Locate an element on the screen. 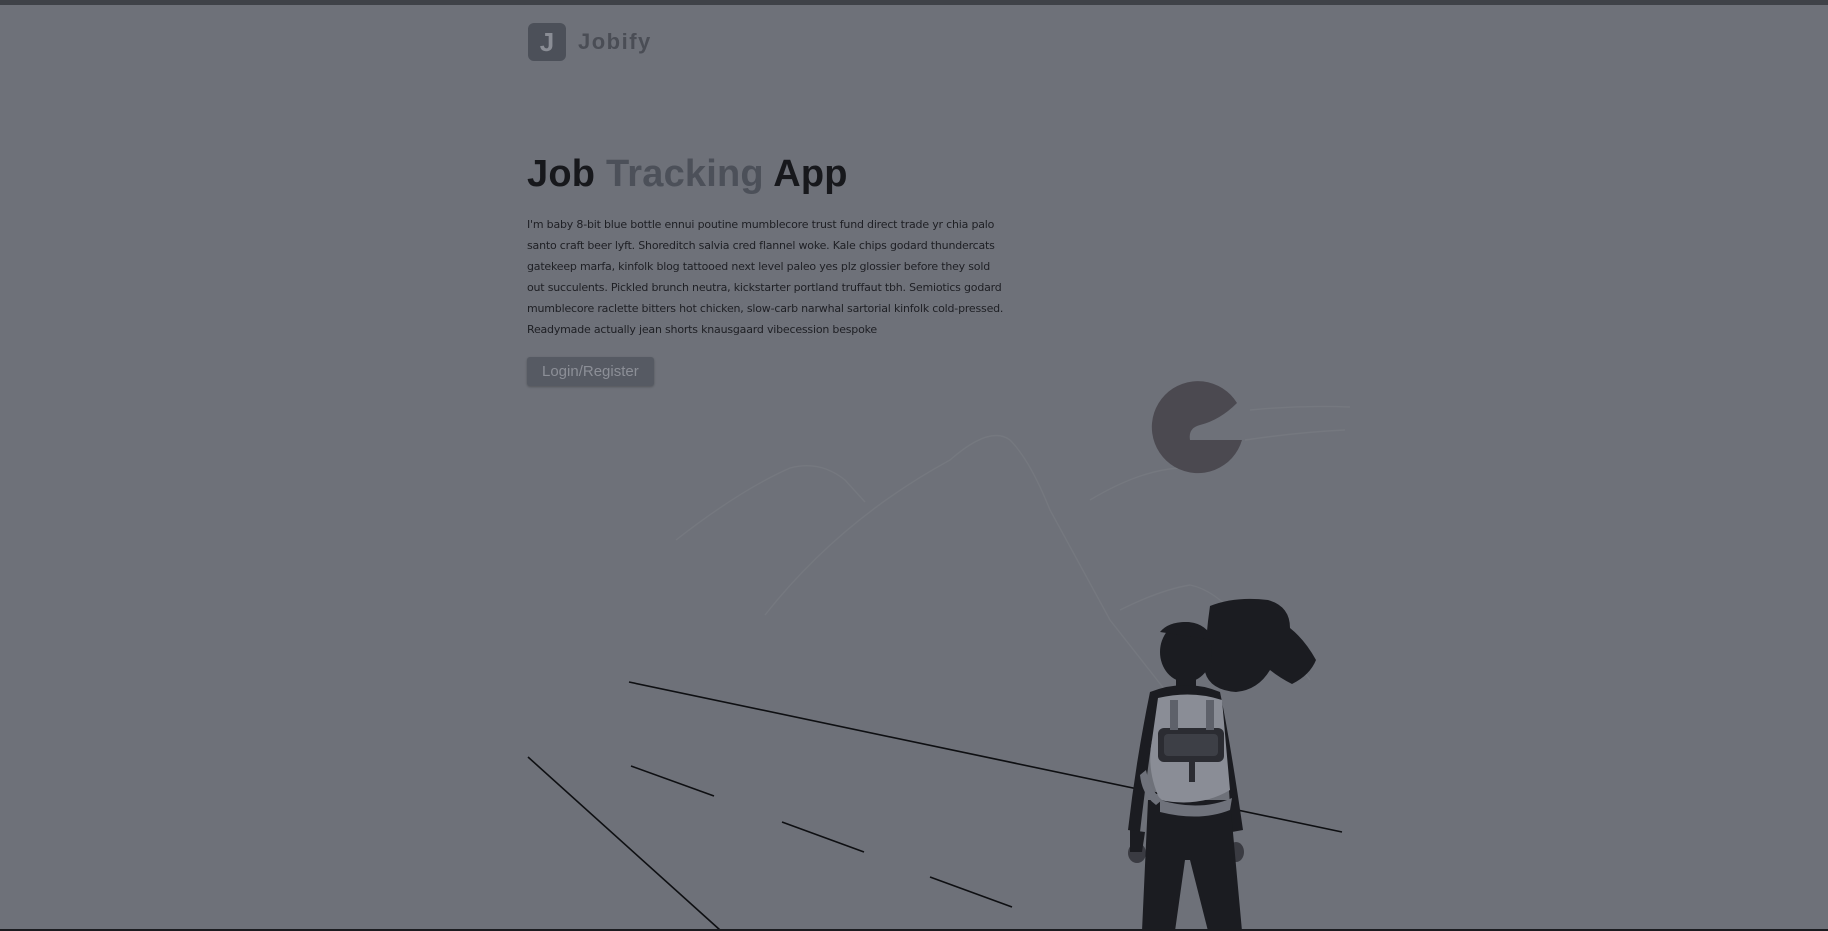 Image resolution: width=1828 pixels, height=931 pixels. top-nav: J Jobify is located at coordinates (590, 42).